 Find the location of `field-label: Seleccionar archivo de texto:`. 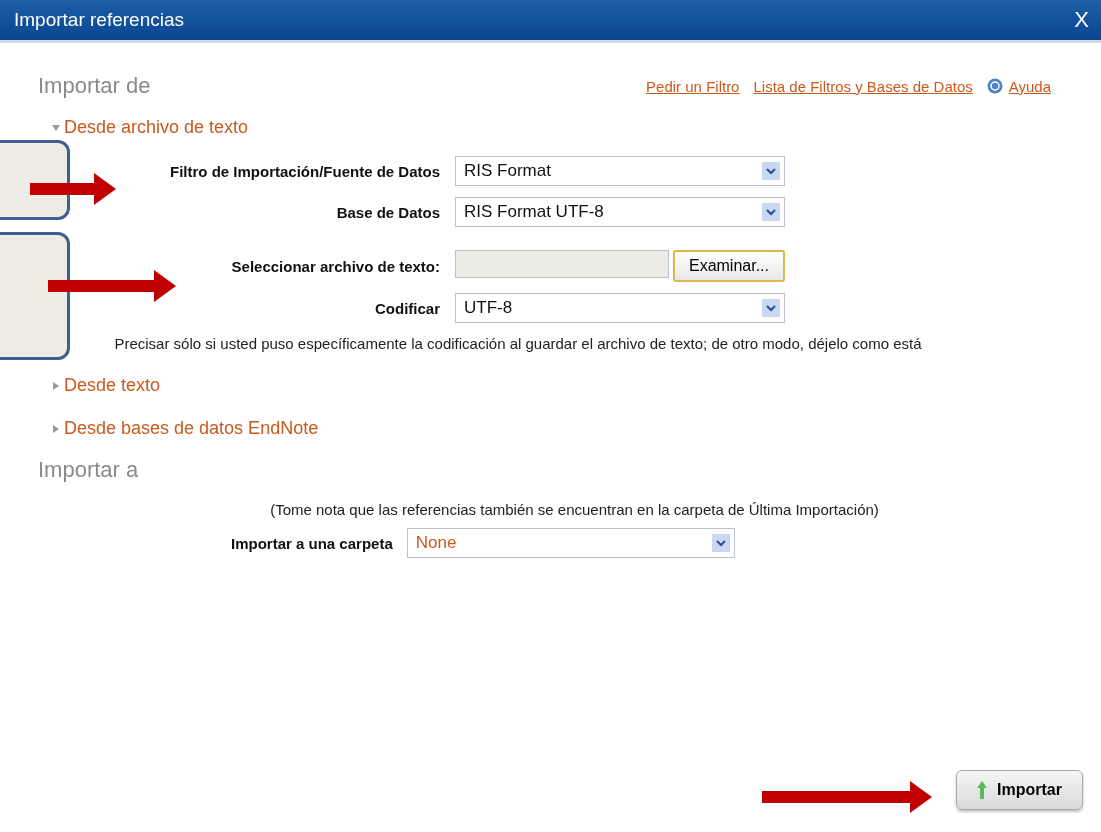

field-label: Seleccionar archivo de texto: is located at coordinates (335, 266).